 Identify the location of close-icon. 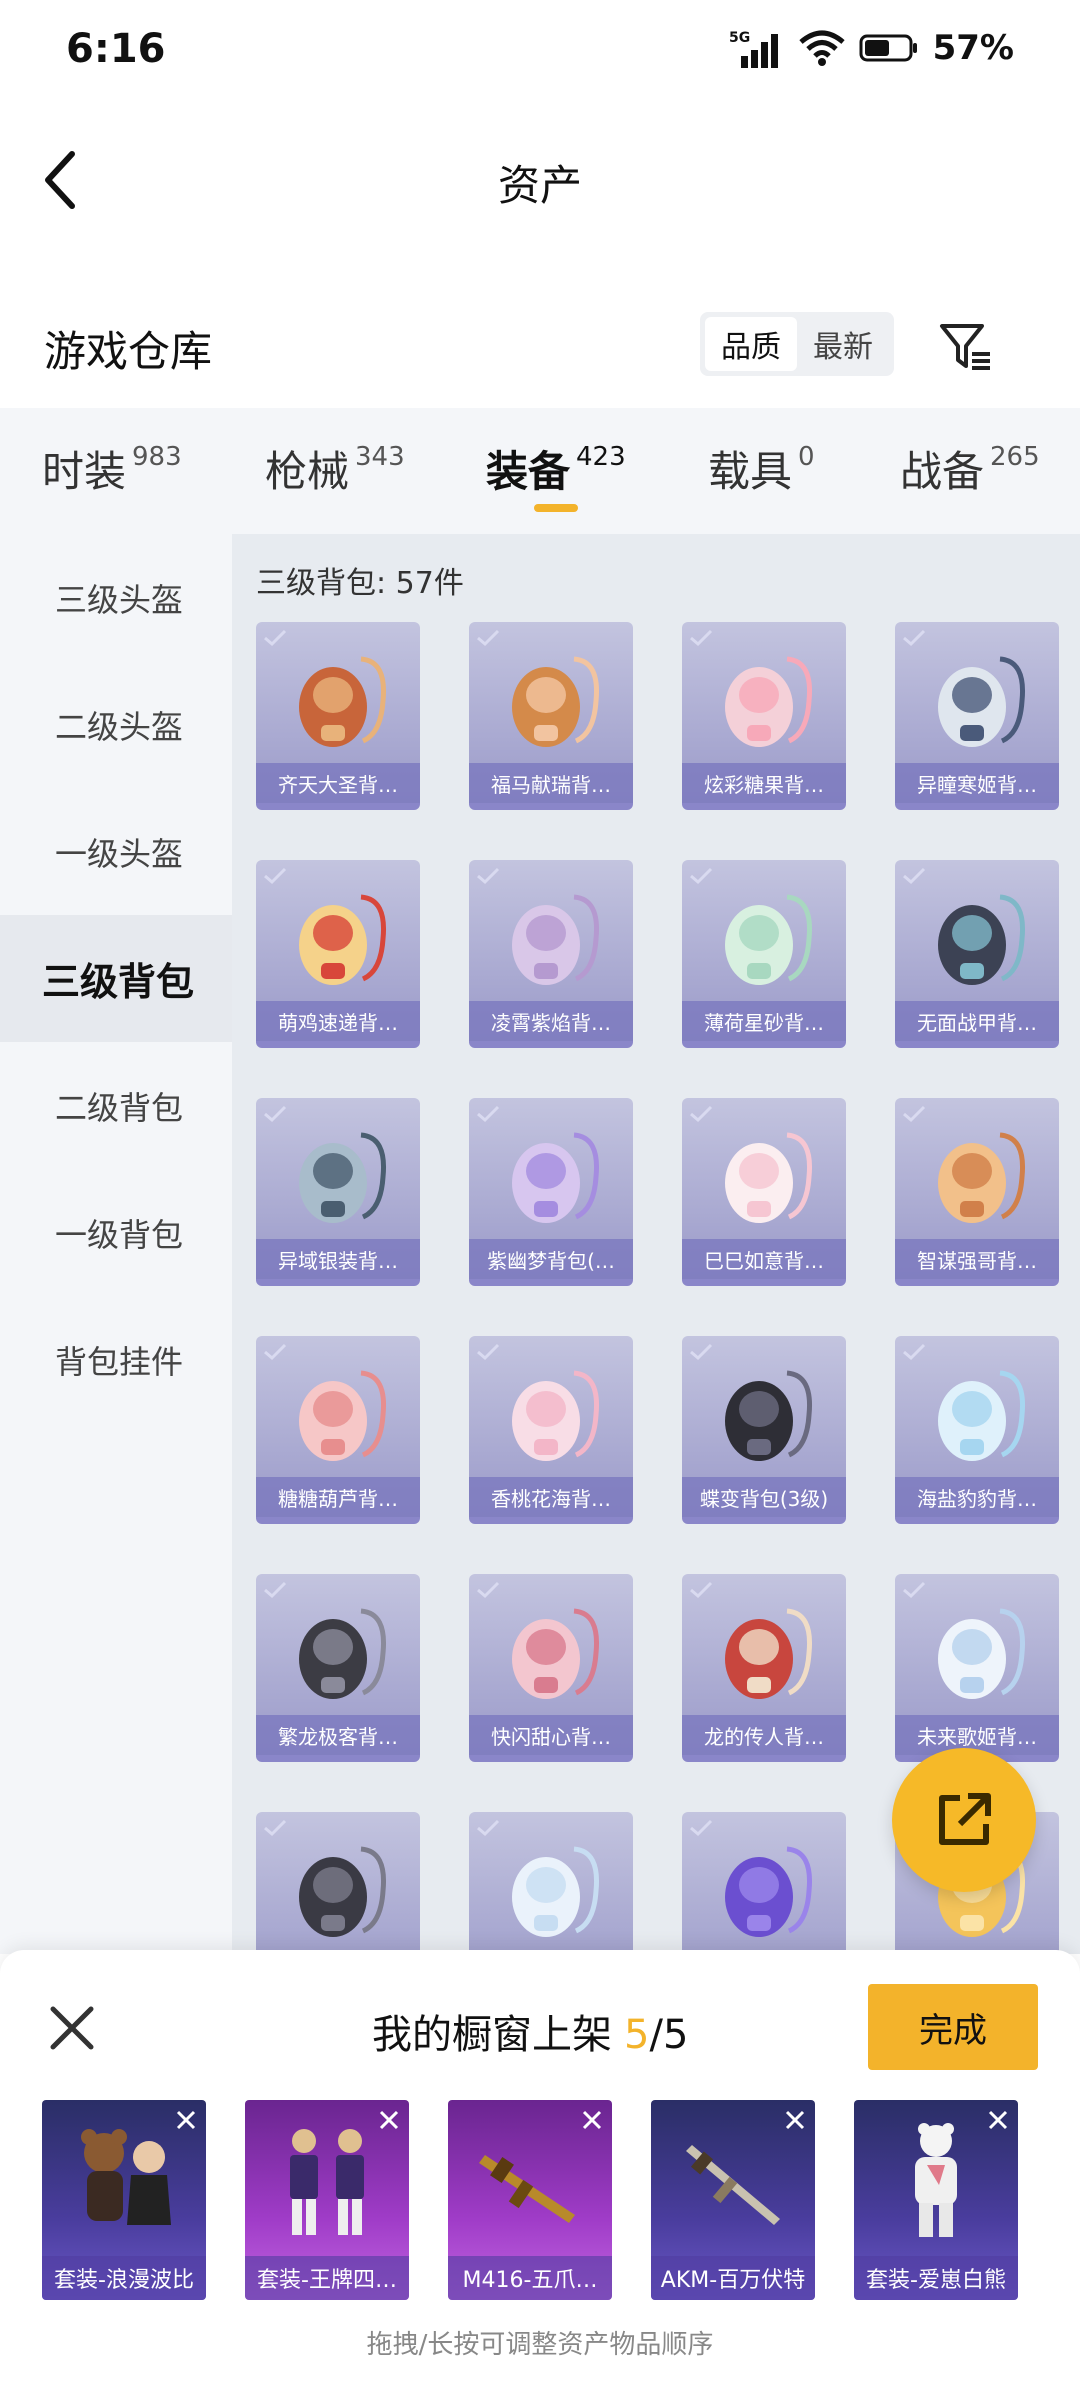
(72, 2028).